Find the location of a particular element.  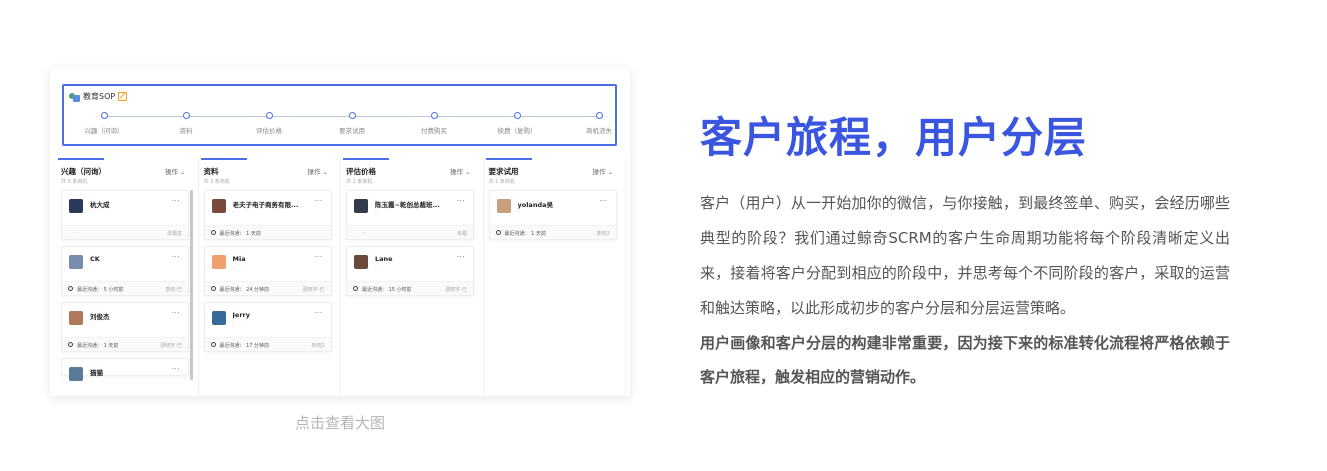

customer-name: 刘俊杰 is located at coordinates (100, 317).